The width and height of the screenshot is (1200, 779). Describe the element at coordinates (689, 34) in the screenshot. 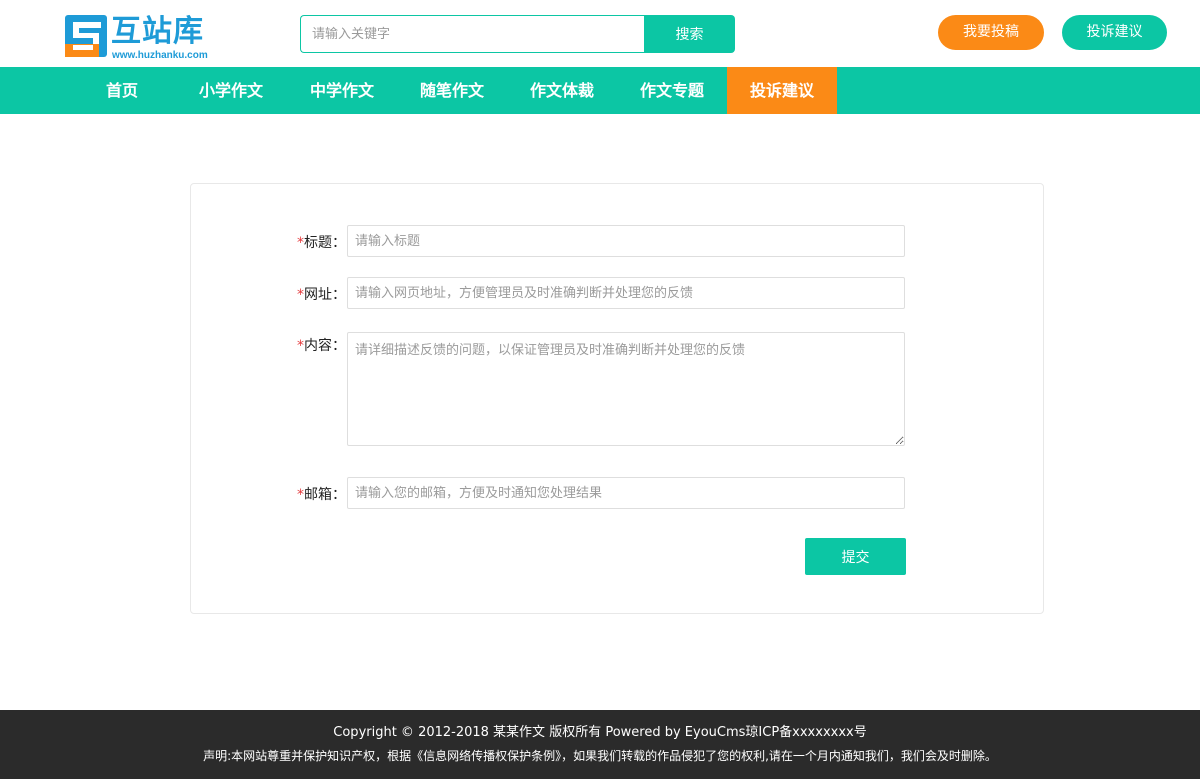

I see `search-button: 搜索` at that location.